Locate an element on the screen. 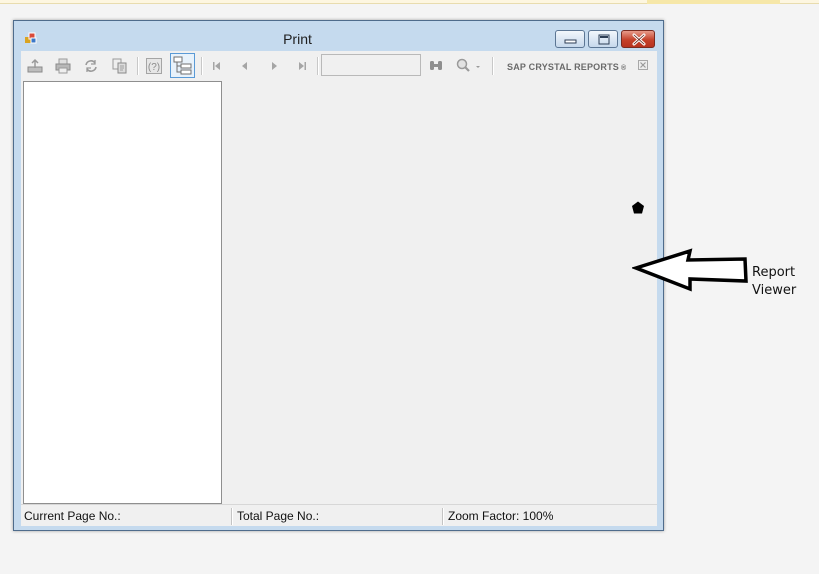  title-bar: Print is located at coordinates (338, 36).